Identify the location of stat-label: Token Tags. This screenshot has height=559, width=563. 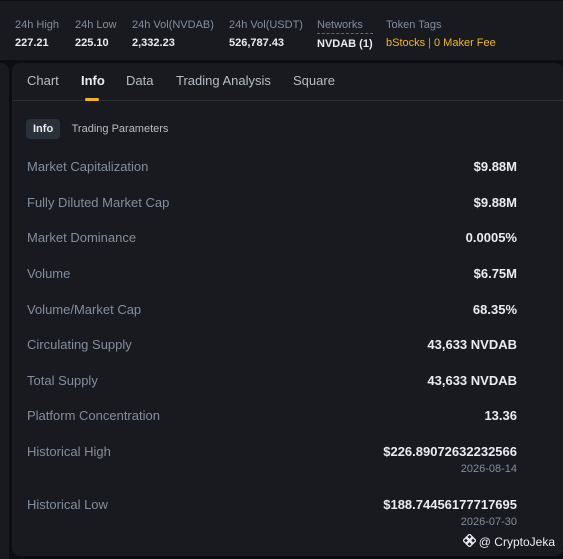
(414, 25).